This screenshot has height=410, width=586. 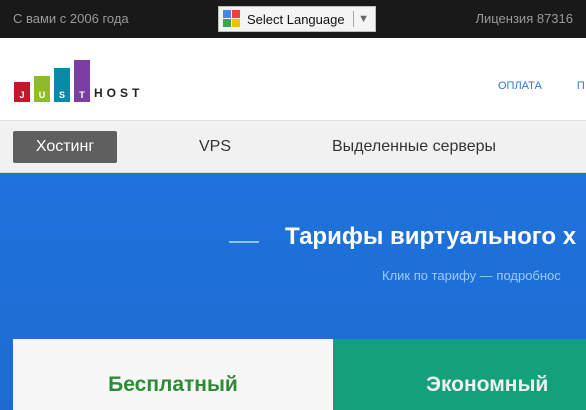 I want to click on logo-bar-t: T, so click(x=82, y=81).